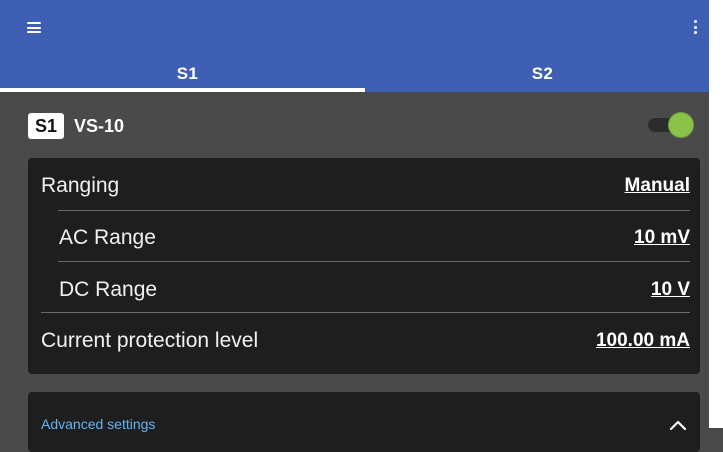 The image size is (723, 452). I want to click on current-protection-label: Current protection level, so click(150, 340).